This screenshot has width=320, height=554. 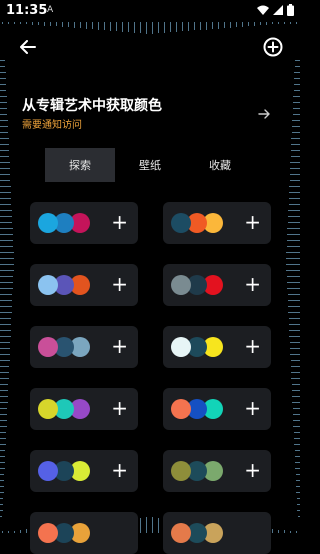 What do you see at coordinates (28, 47) in the screenshot?
I see `back-button` at bounding box center [28, 47].